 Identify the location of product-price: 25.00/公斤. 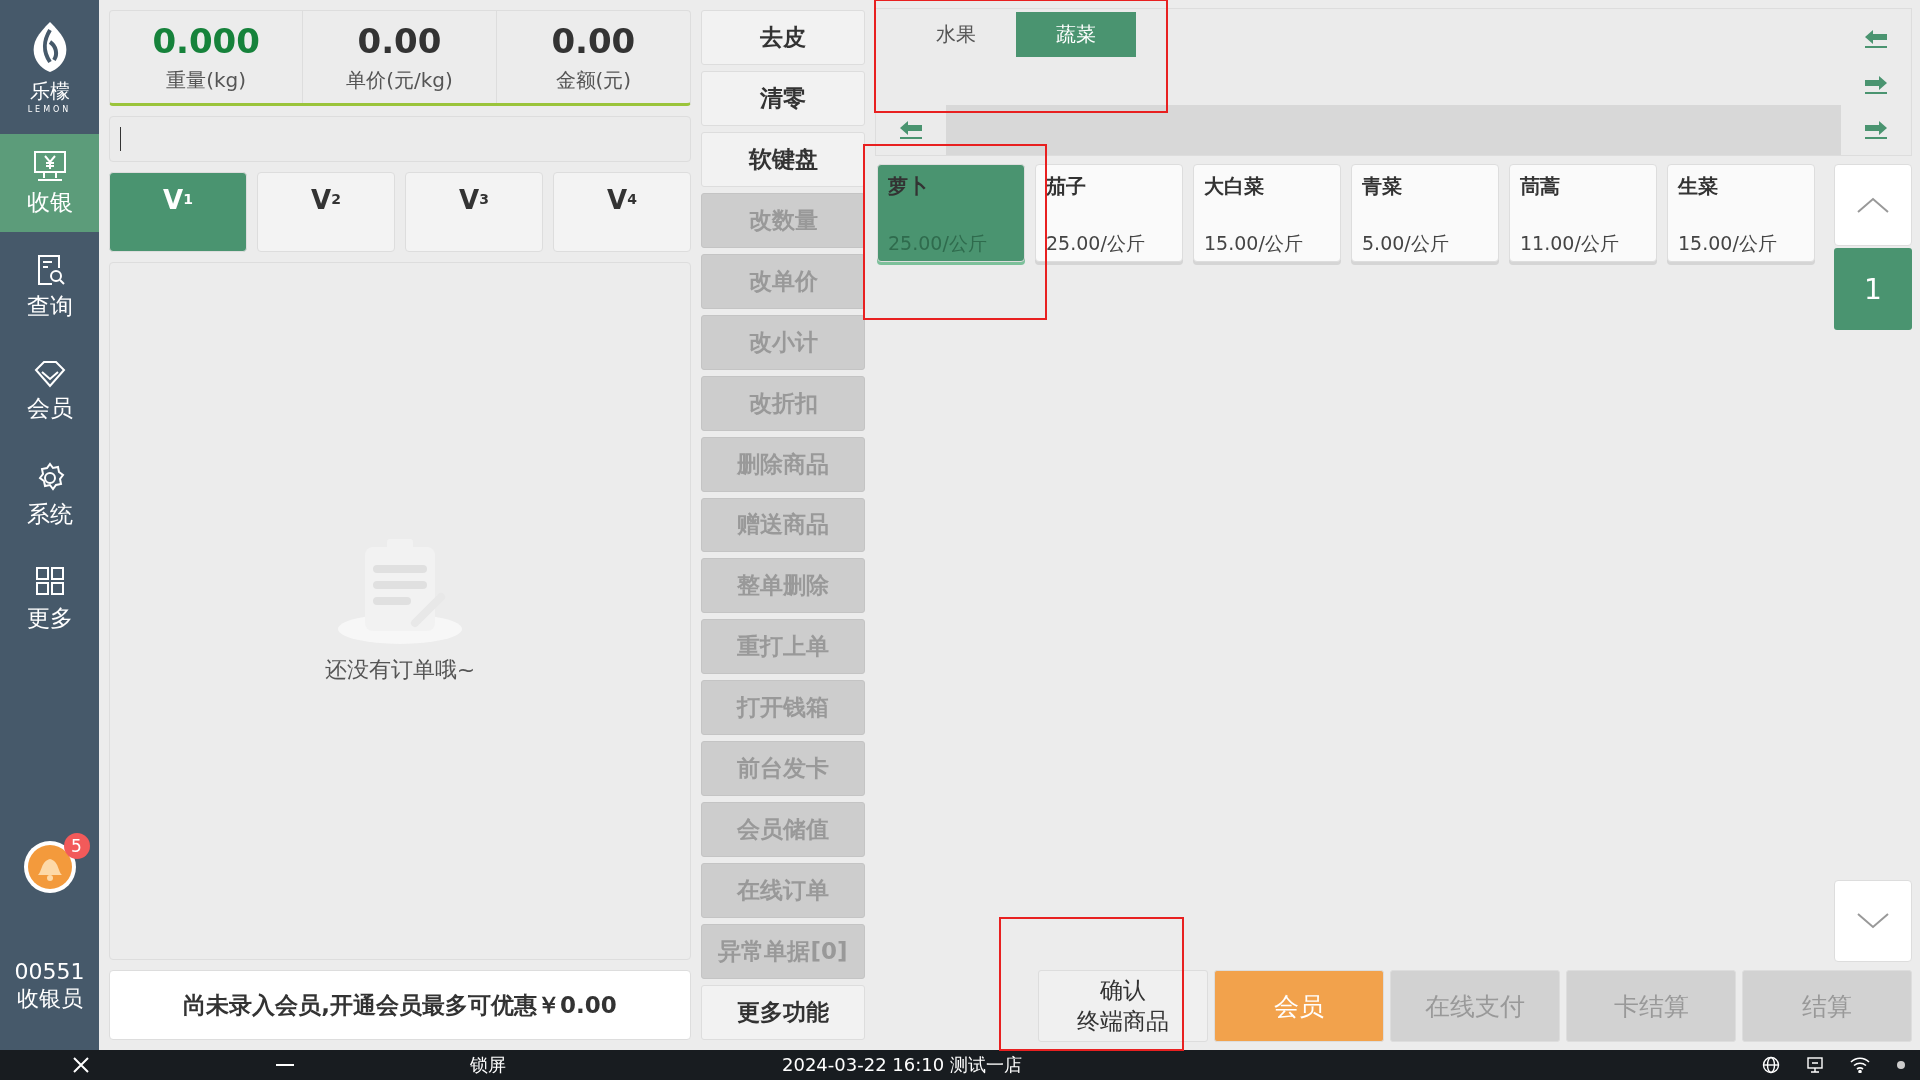
(1096, 243).